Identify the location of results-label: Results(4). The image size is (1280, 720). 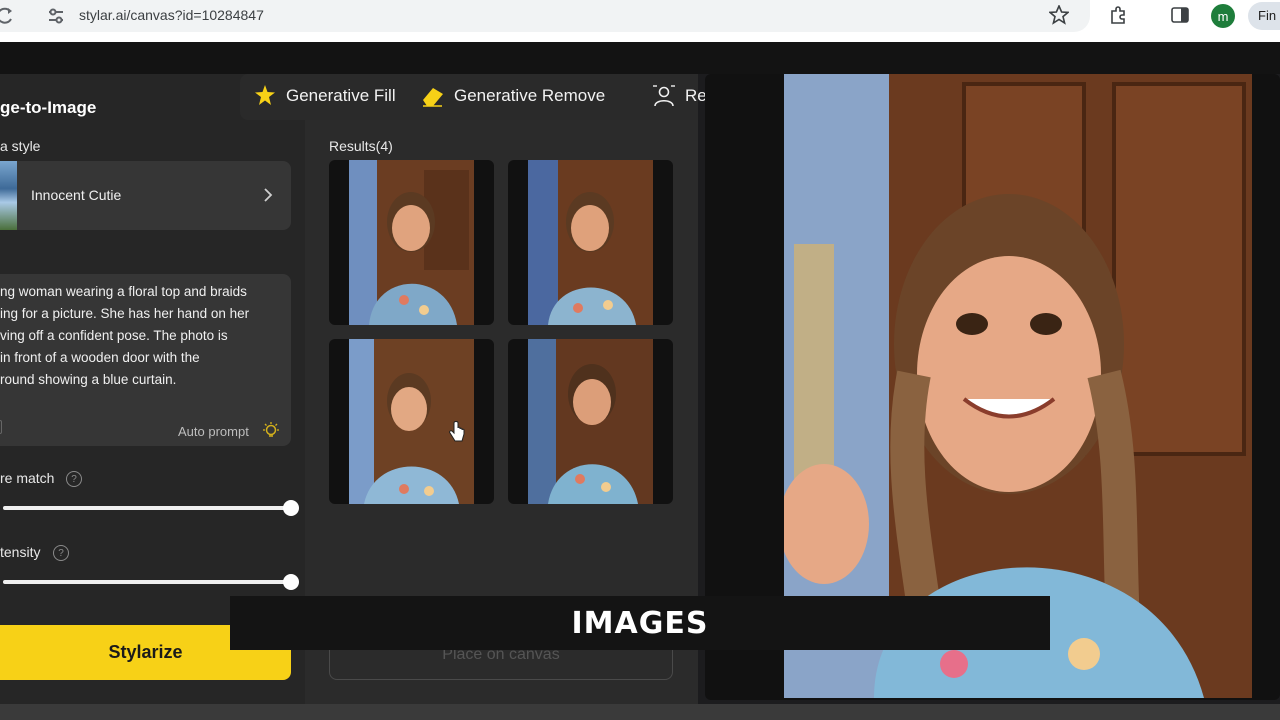
(361, 146).